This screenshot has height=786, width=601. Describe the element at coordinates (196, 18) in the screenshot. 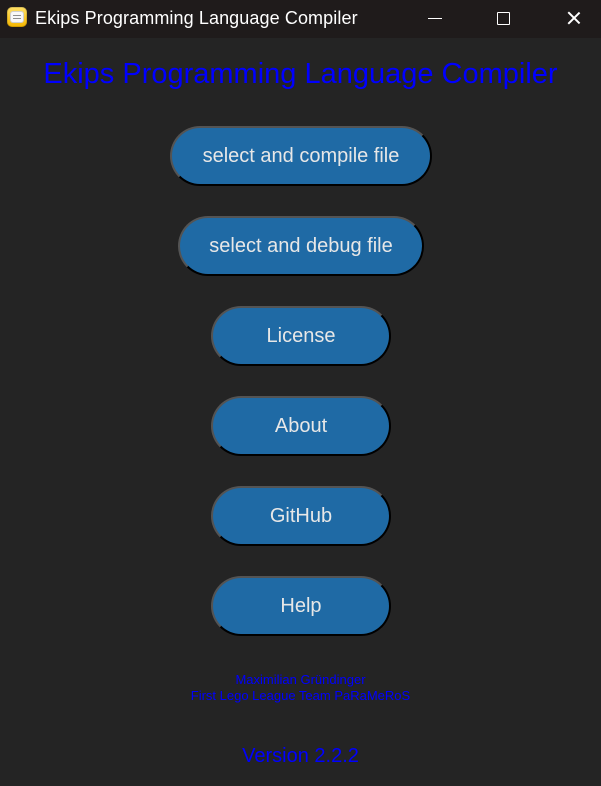

I see `window-title: Ekips Programming Language Compiler` at that location.